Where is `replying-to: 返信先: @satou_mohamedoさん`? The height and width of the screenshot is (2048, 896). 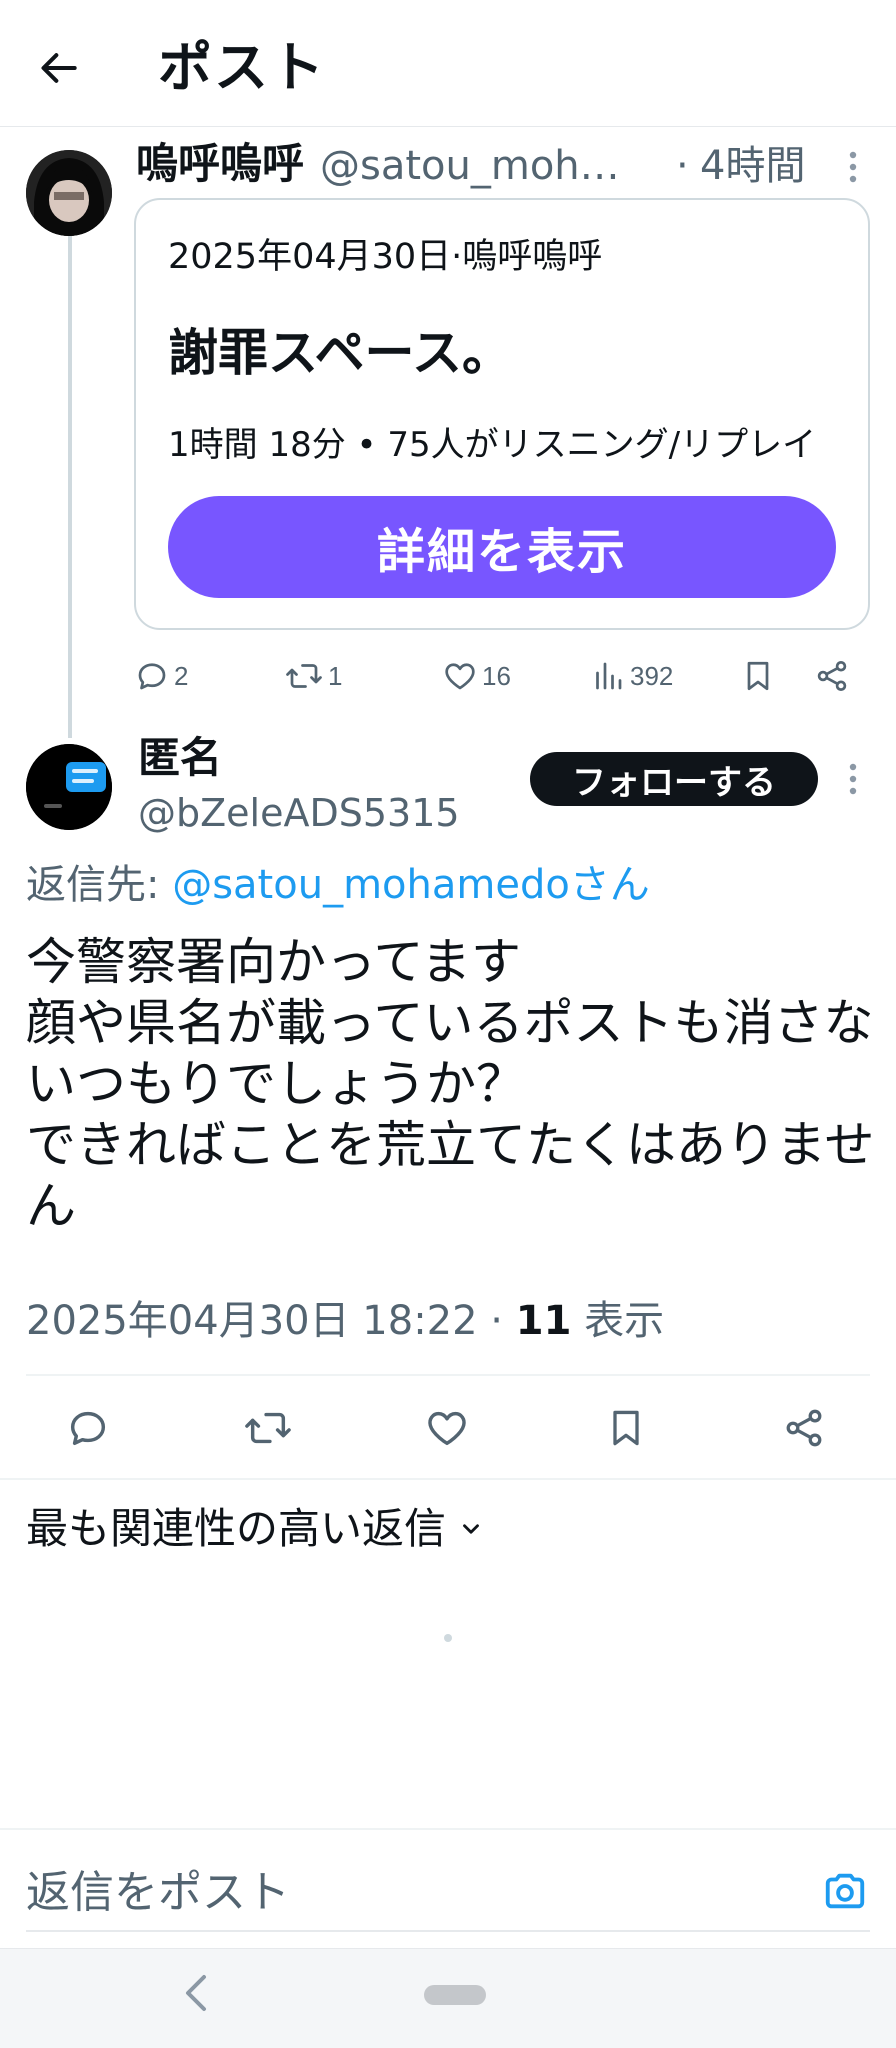
replying-to: 返信先: @satou_mohamedoさん is located at coordinates (338, 885).